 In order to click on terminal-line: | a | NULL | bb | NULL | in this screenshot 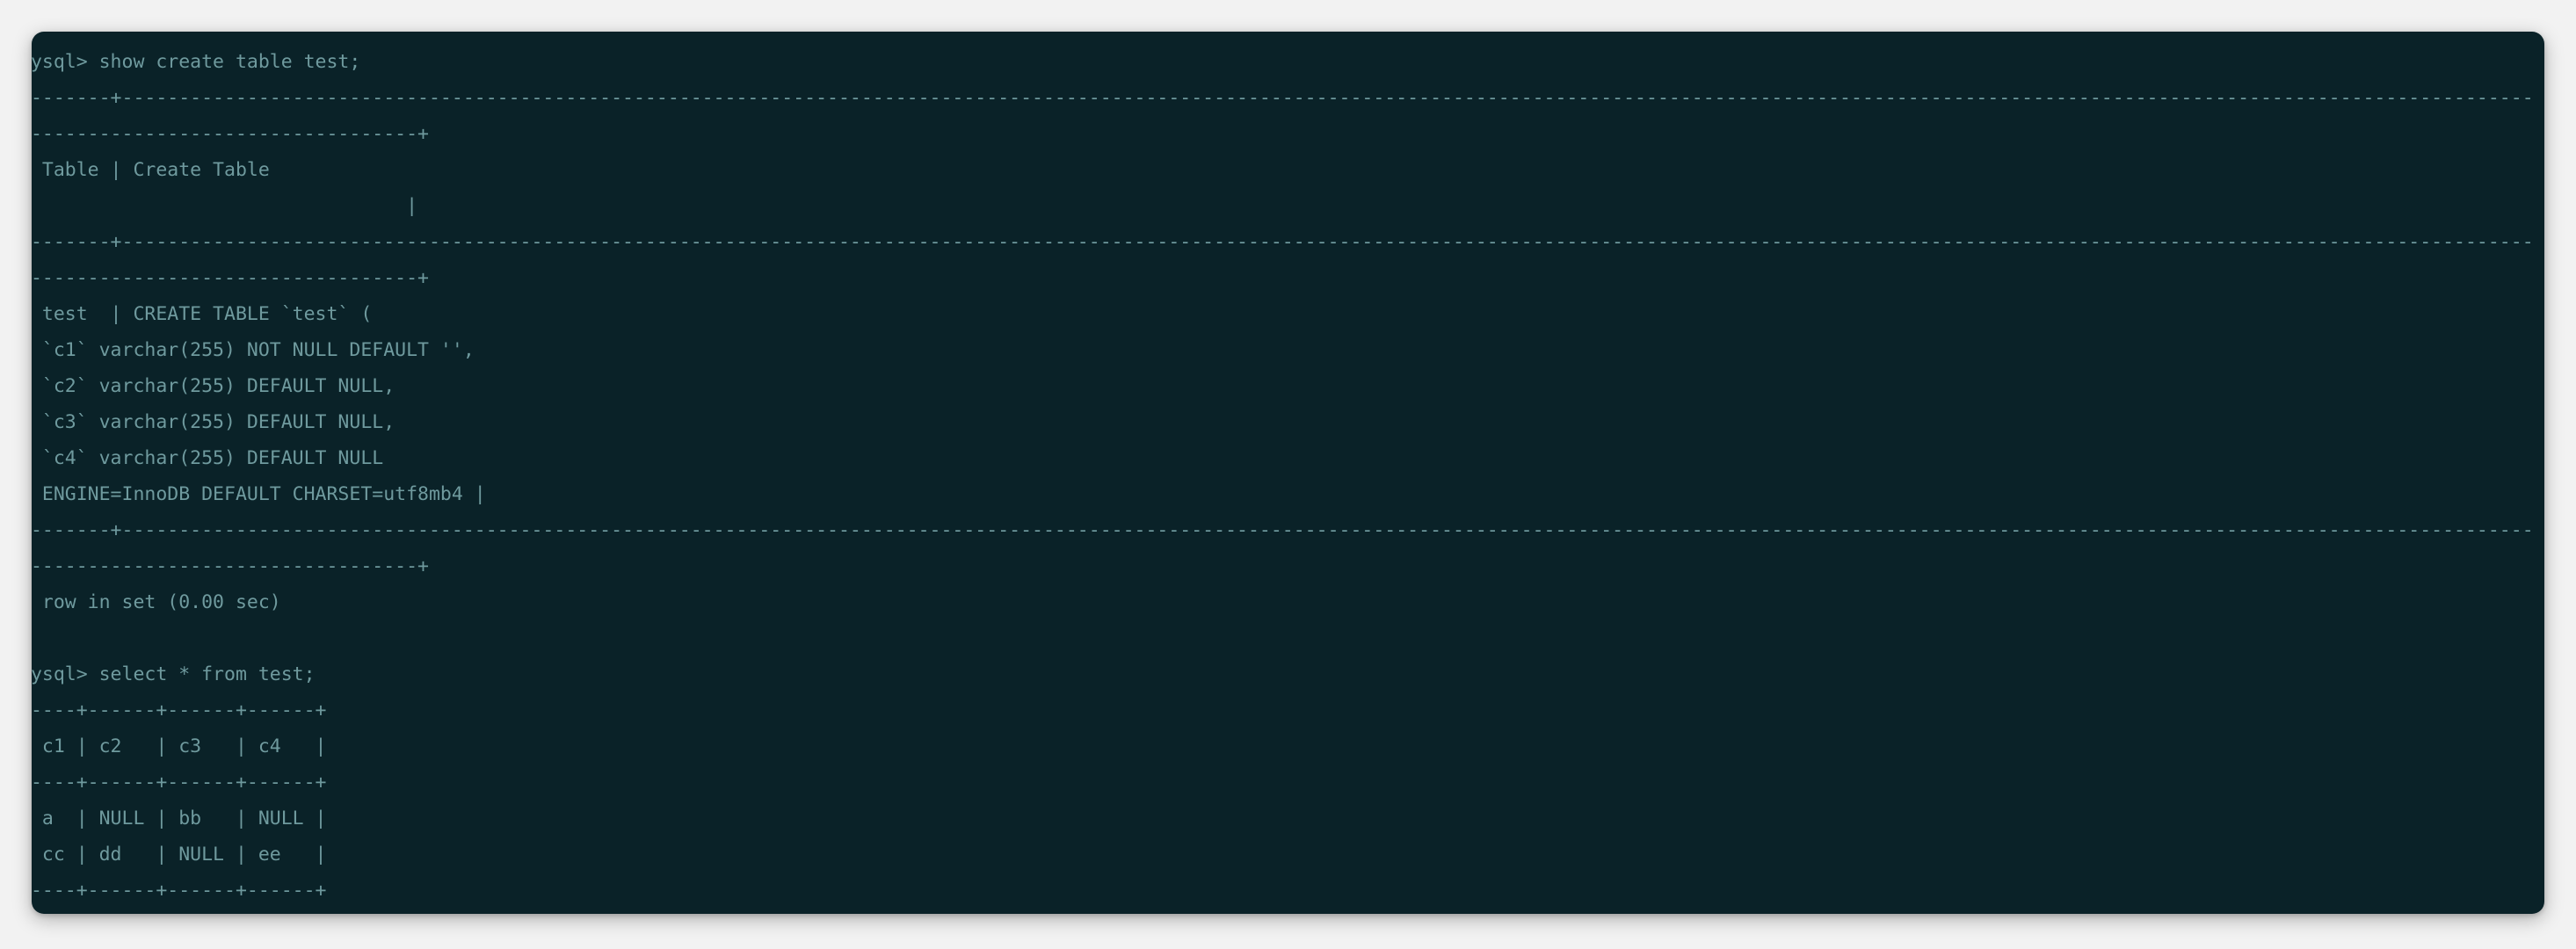, I will do `click(179, 818)`.